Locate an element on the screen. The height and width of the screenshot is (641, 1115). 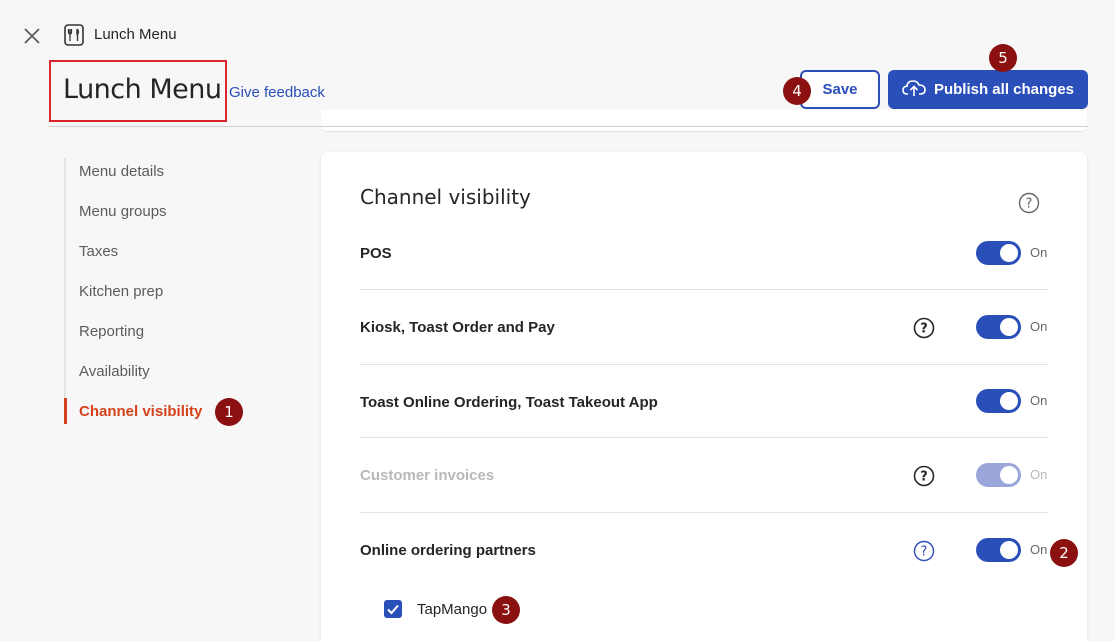
nav-active-indicator is located at coordinates (65, 411).